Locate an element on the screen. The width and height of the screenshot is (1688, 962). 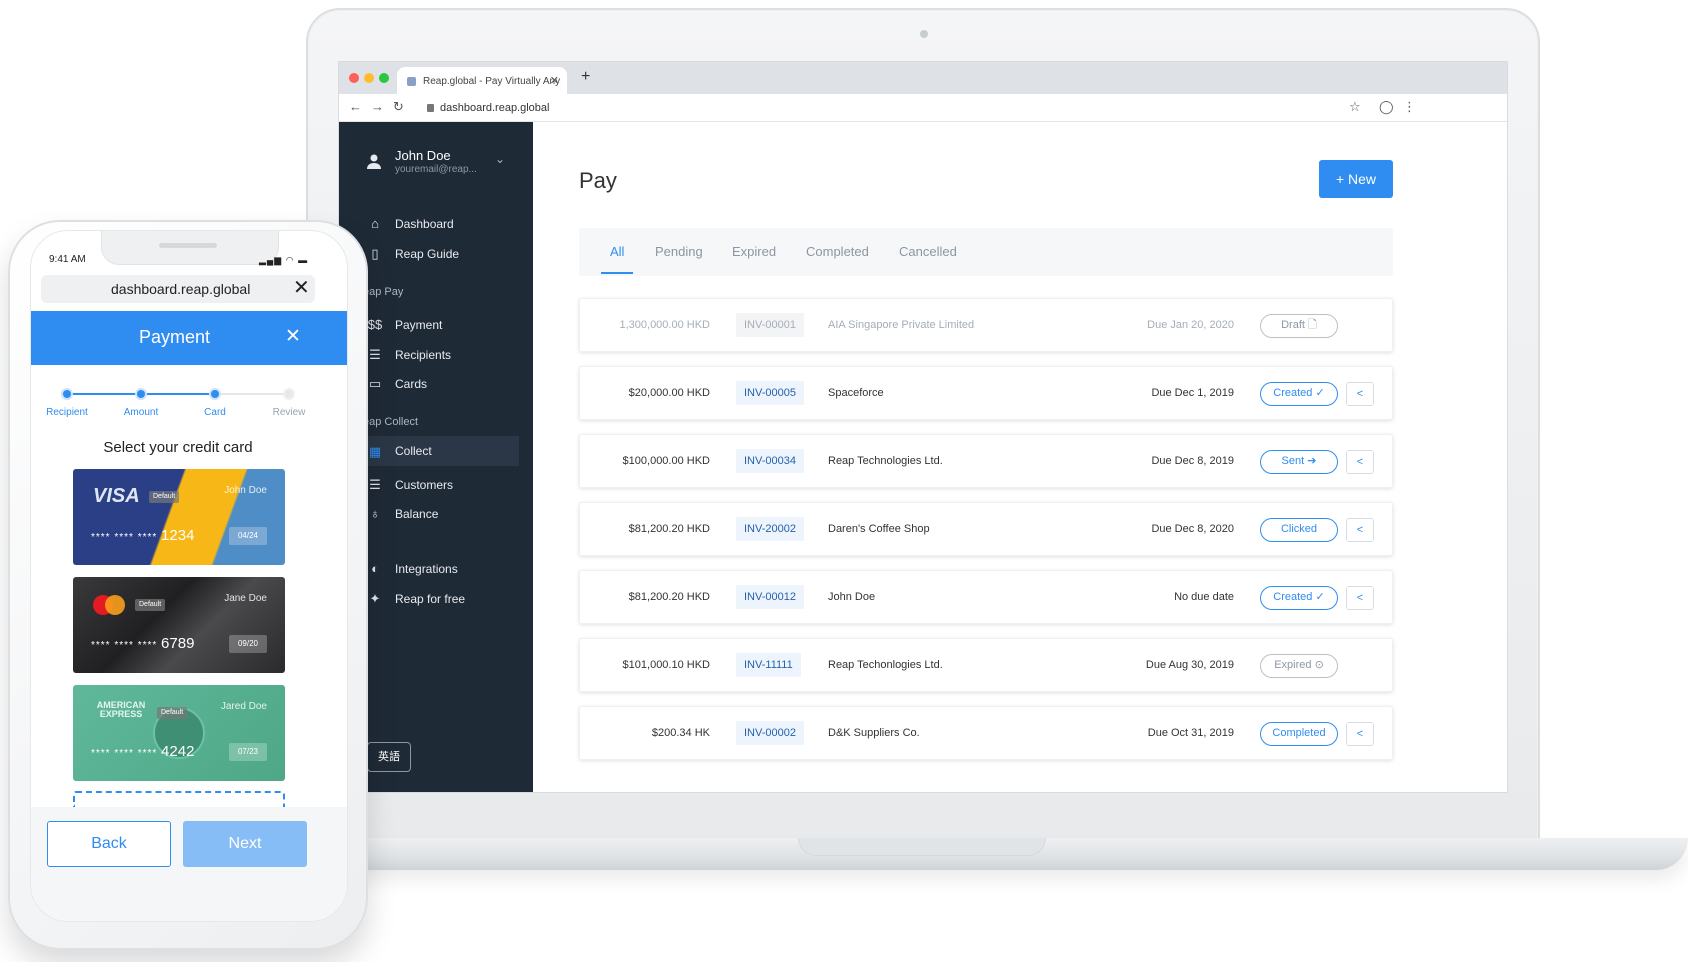
sparkle-icon: ✦ is located at coordinates (375, 598).